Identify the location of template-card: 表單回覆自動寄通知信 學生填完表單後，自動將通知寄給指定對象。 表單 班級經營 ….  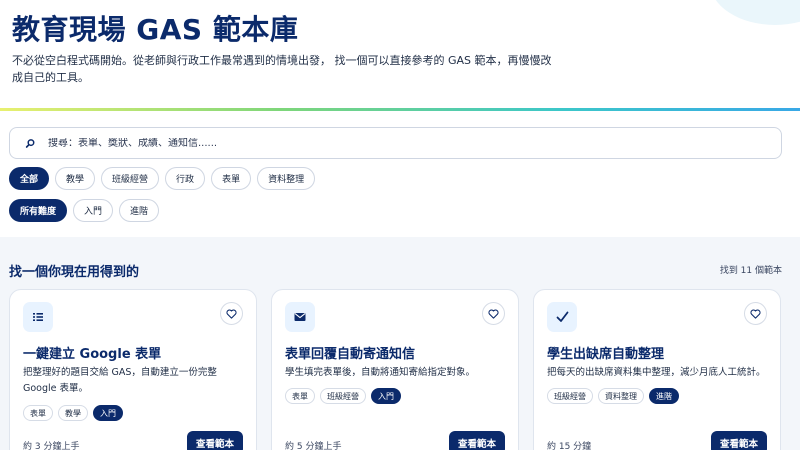
(395, 369).